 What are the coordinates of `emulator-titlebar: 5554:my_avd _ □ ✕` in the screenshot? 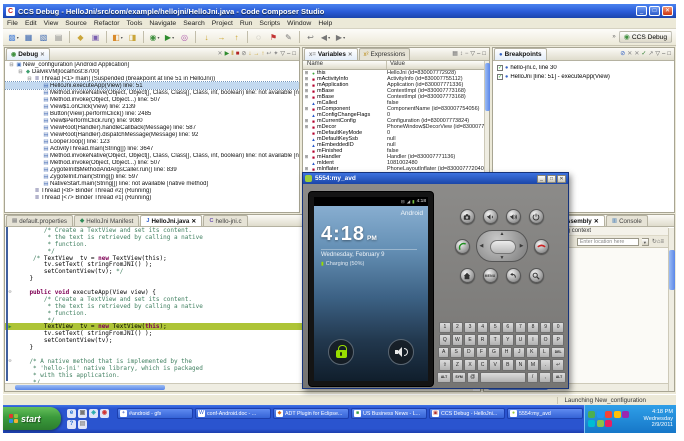 It's located at (435, 178).